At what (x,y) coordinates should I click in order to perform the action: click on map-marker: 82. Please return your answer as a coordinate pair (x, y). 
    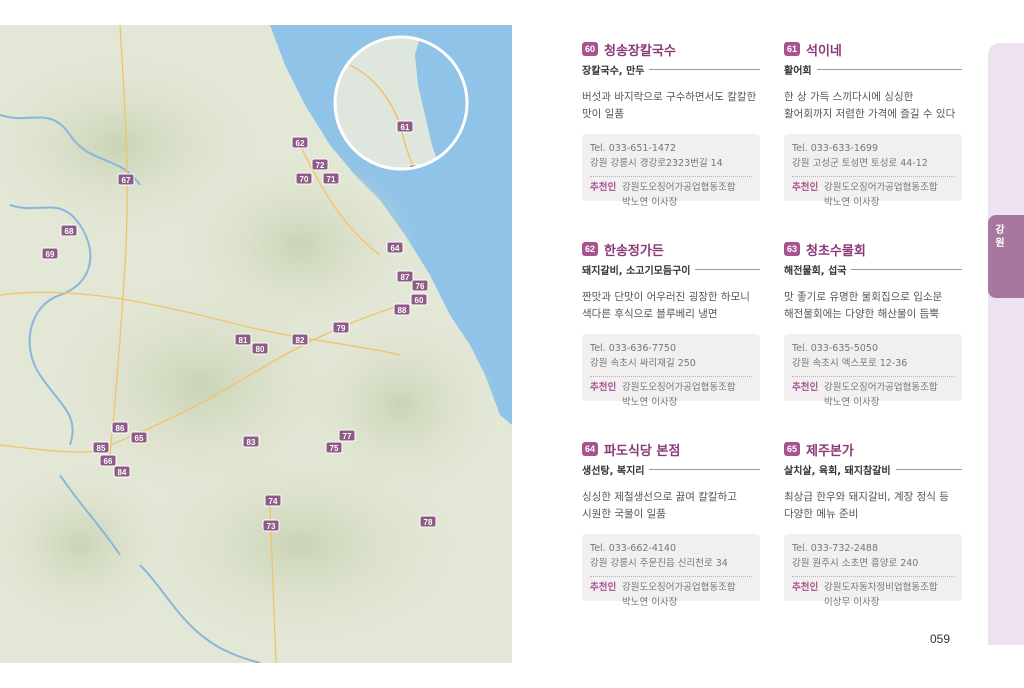
    Looking at the image, I should click on (300, 339).